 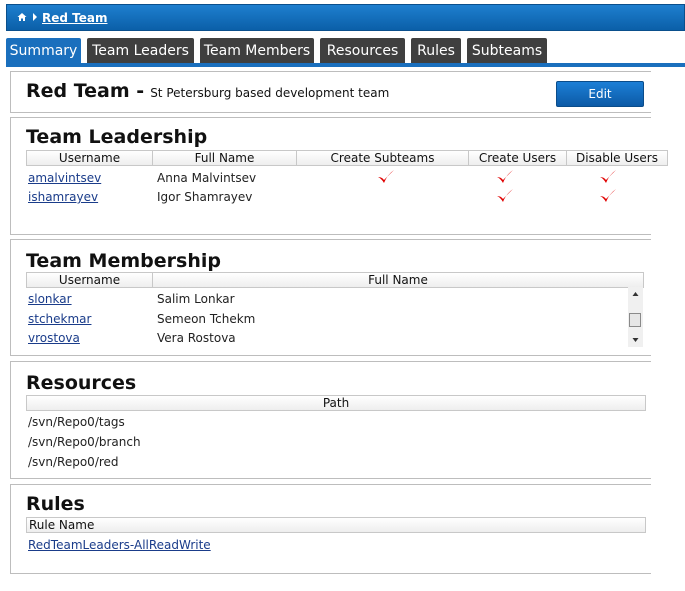 I want to click on home-icon, so click(x=22, y=17).